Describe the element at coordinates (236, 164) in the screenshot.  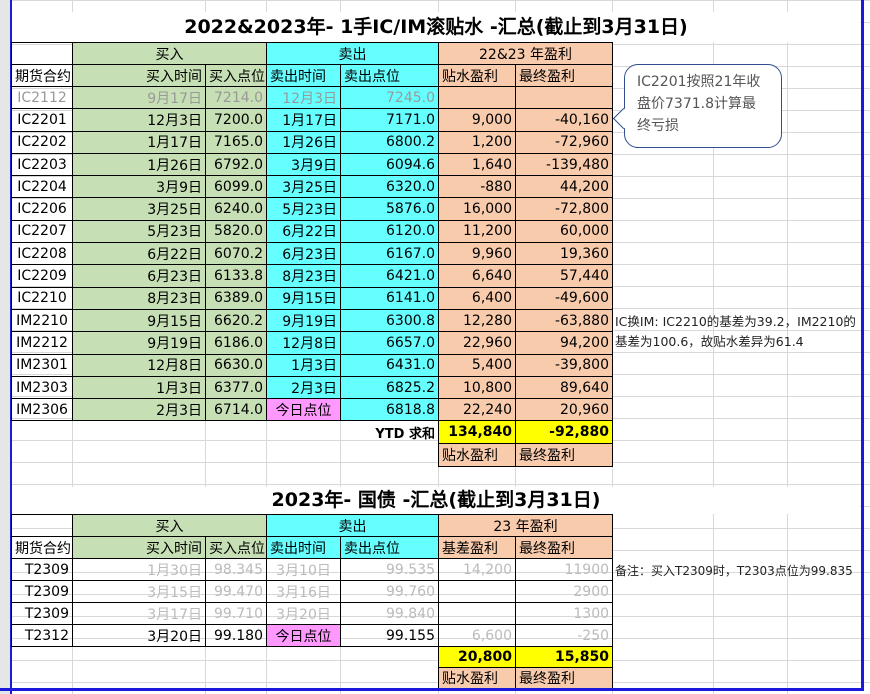
I see `buy-price-cell: 6792.0` at that location.